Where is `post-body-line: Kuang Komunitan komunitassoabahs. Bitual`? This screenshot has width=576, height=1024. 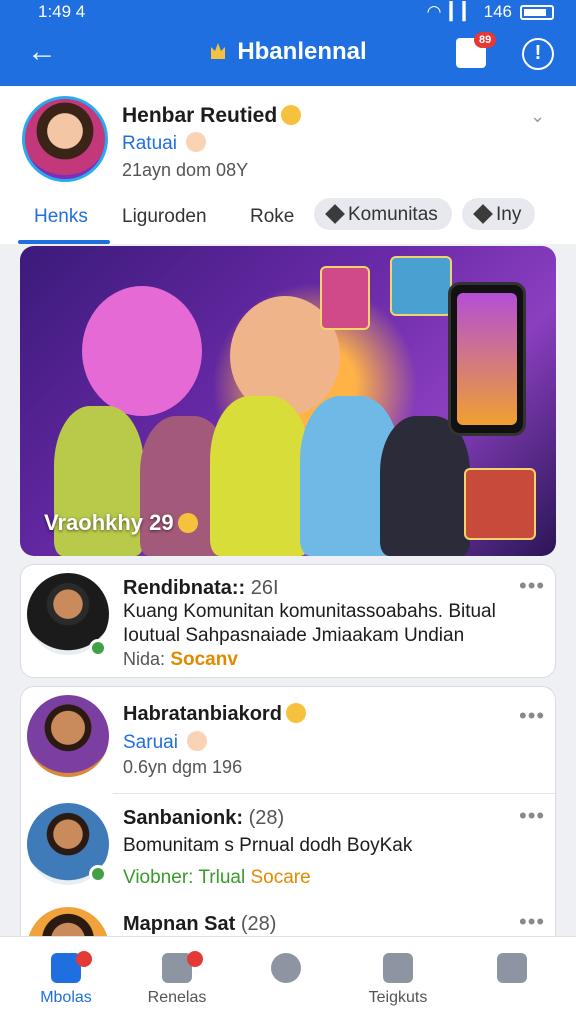
post-body-line: Kuang Komunitan komunitassoabahs. Bitual is located at coordinates (309, 611).